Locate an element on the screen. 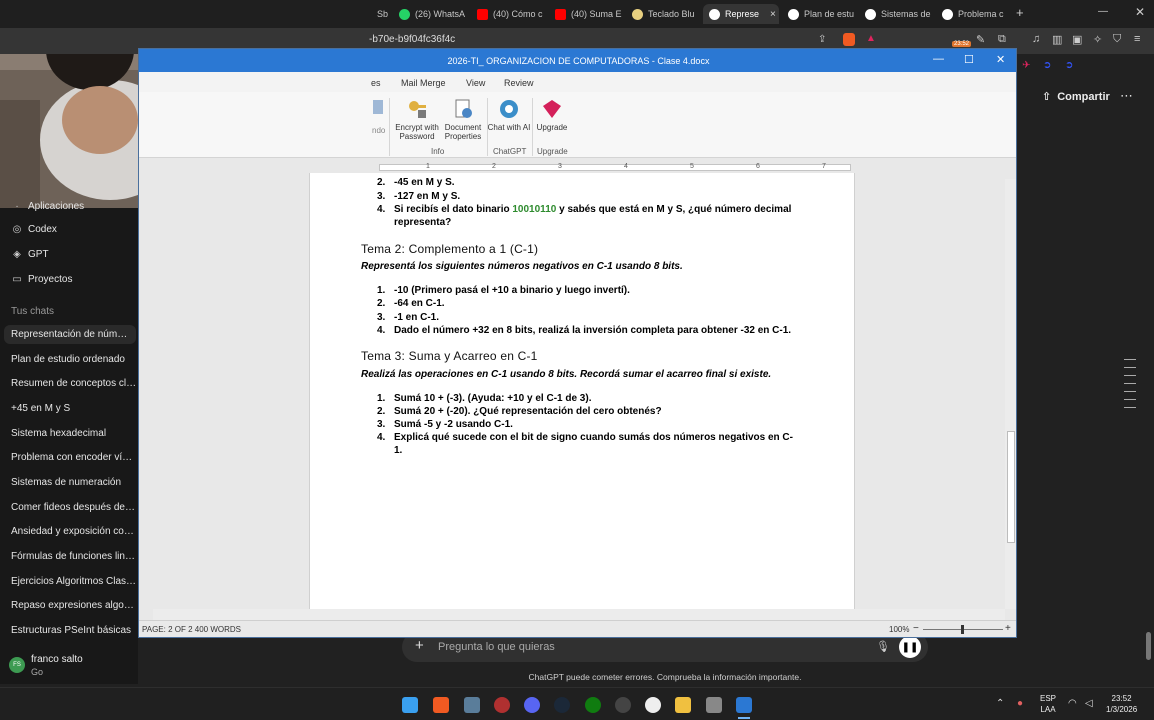  browser-tab: Plan de estu is located at coordinates (820, 14).